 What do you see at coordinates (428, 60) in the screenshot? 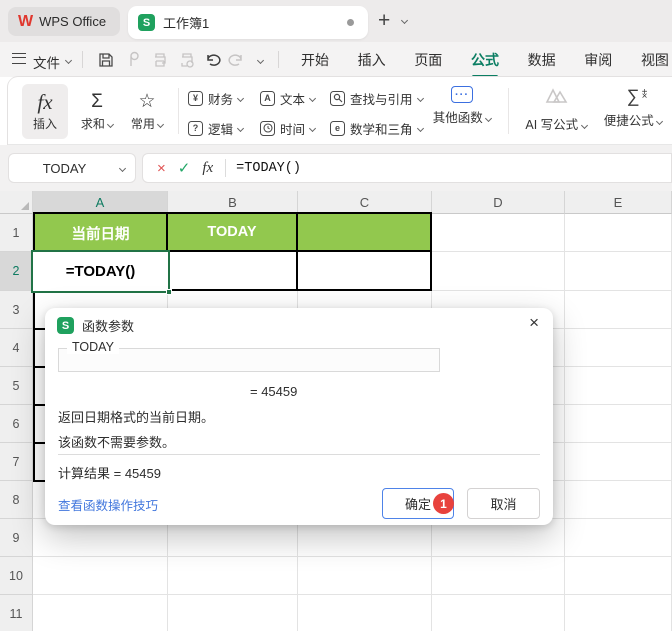
I see `tab-page: 页面` at bounding box center [428, 60].